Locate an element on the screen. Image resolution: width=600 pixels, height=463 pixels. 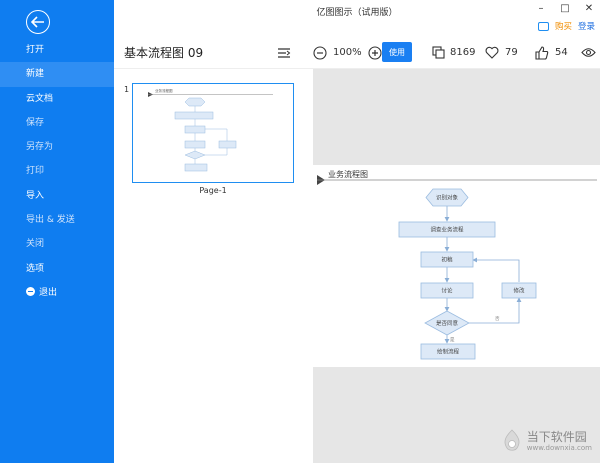
template-title: 基本流程图 09 is located at coordinates (164, 53).